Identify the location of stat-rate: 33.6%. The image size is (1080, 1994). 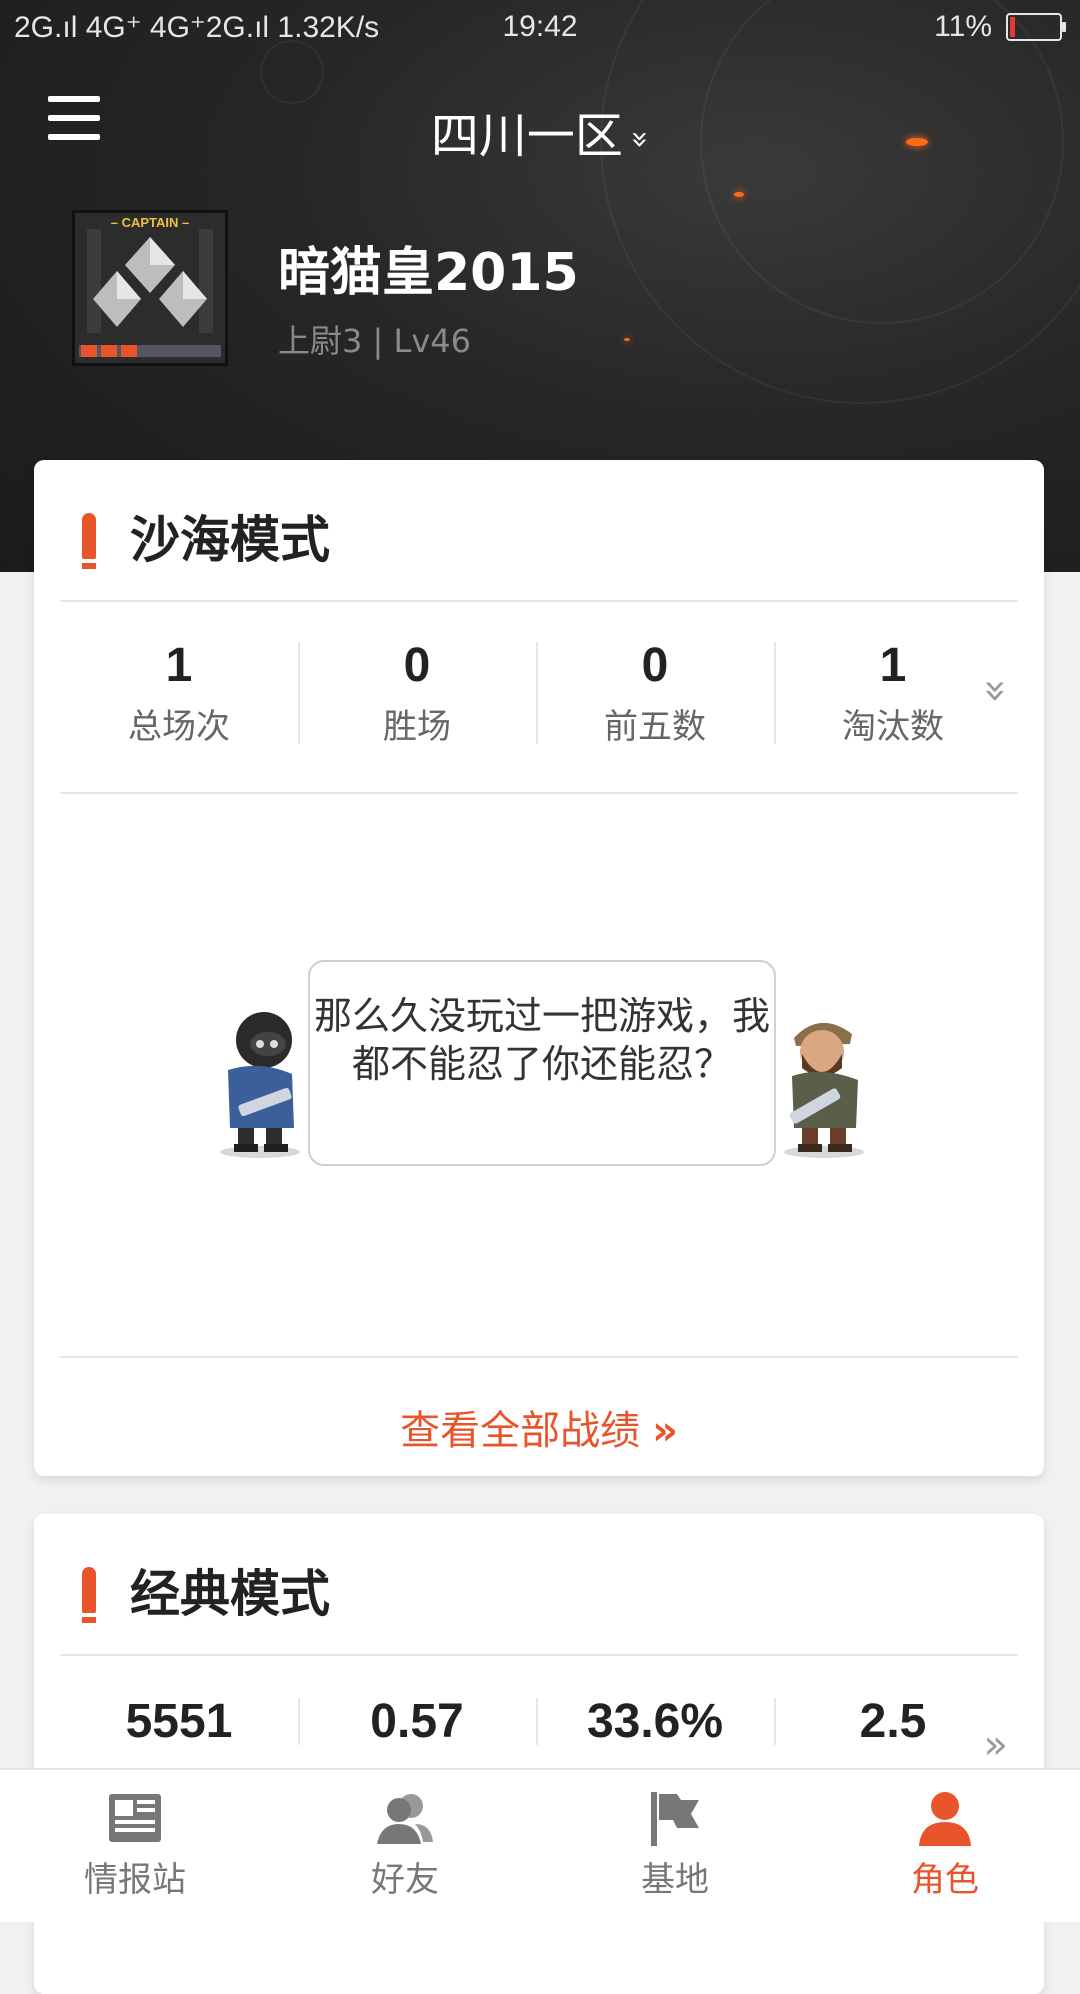
(655, 1721).